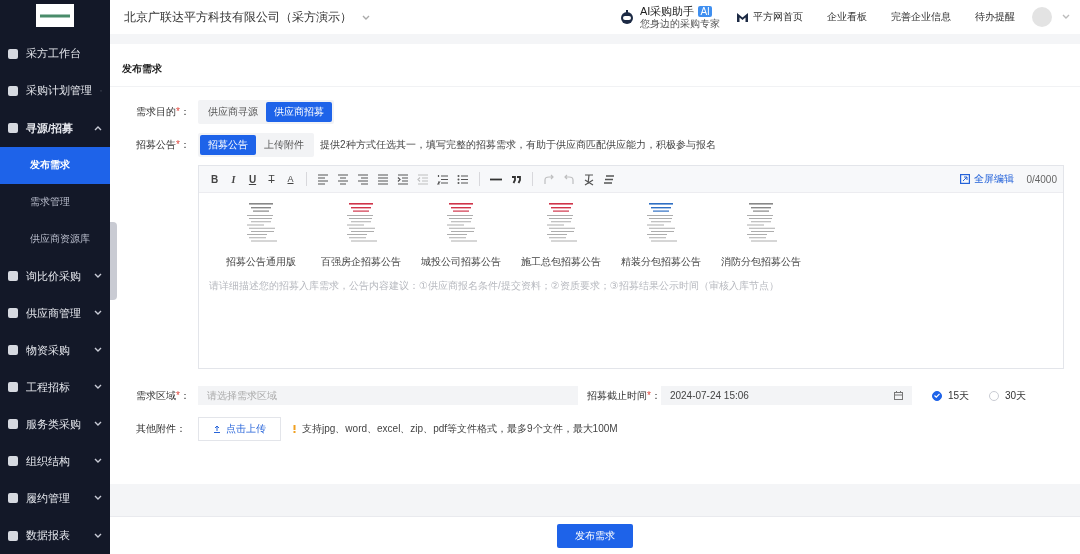 This screenshot has width=1080, height=554. I want to click on align-right-icon, so click(363, 179).